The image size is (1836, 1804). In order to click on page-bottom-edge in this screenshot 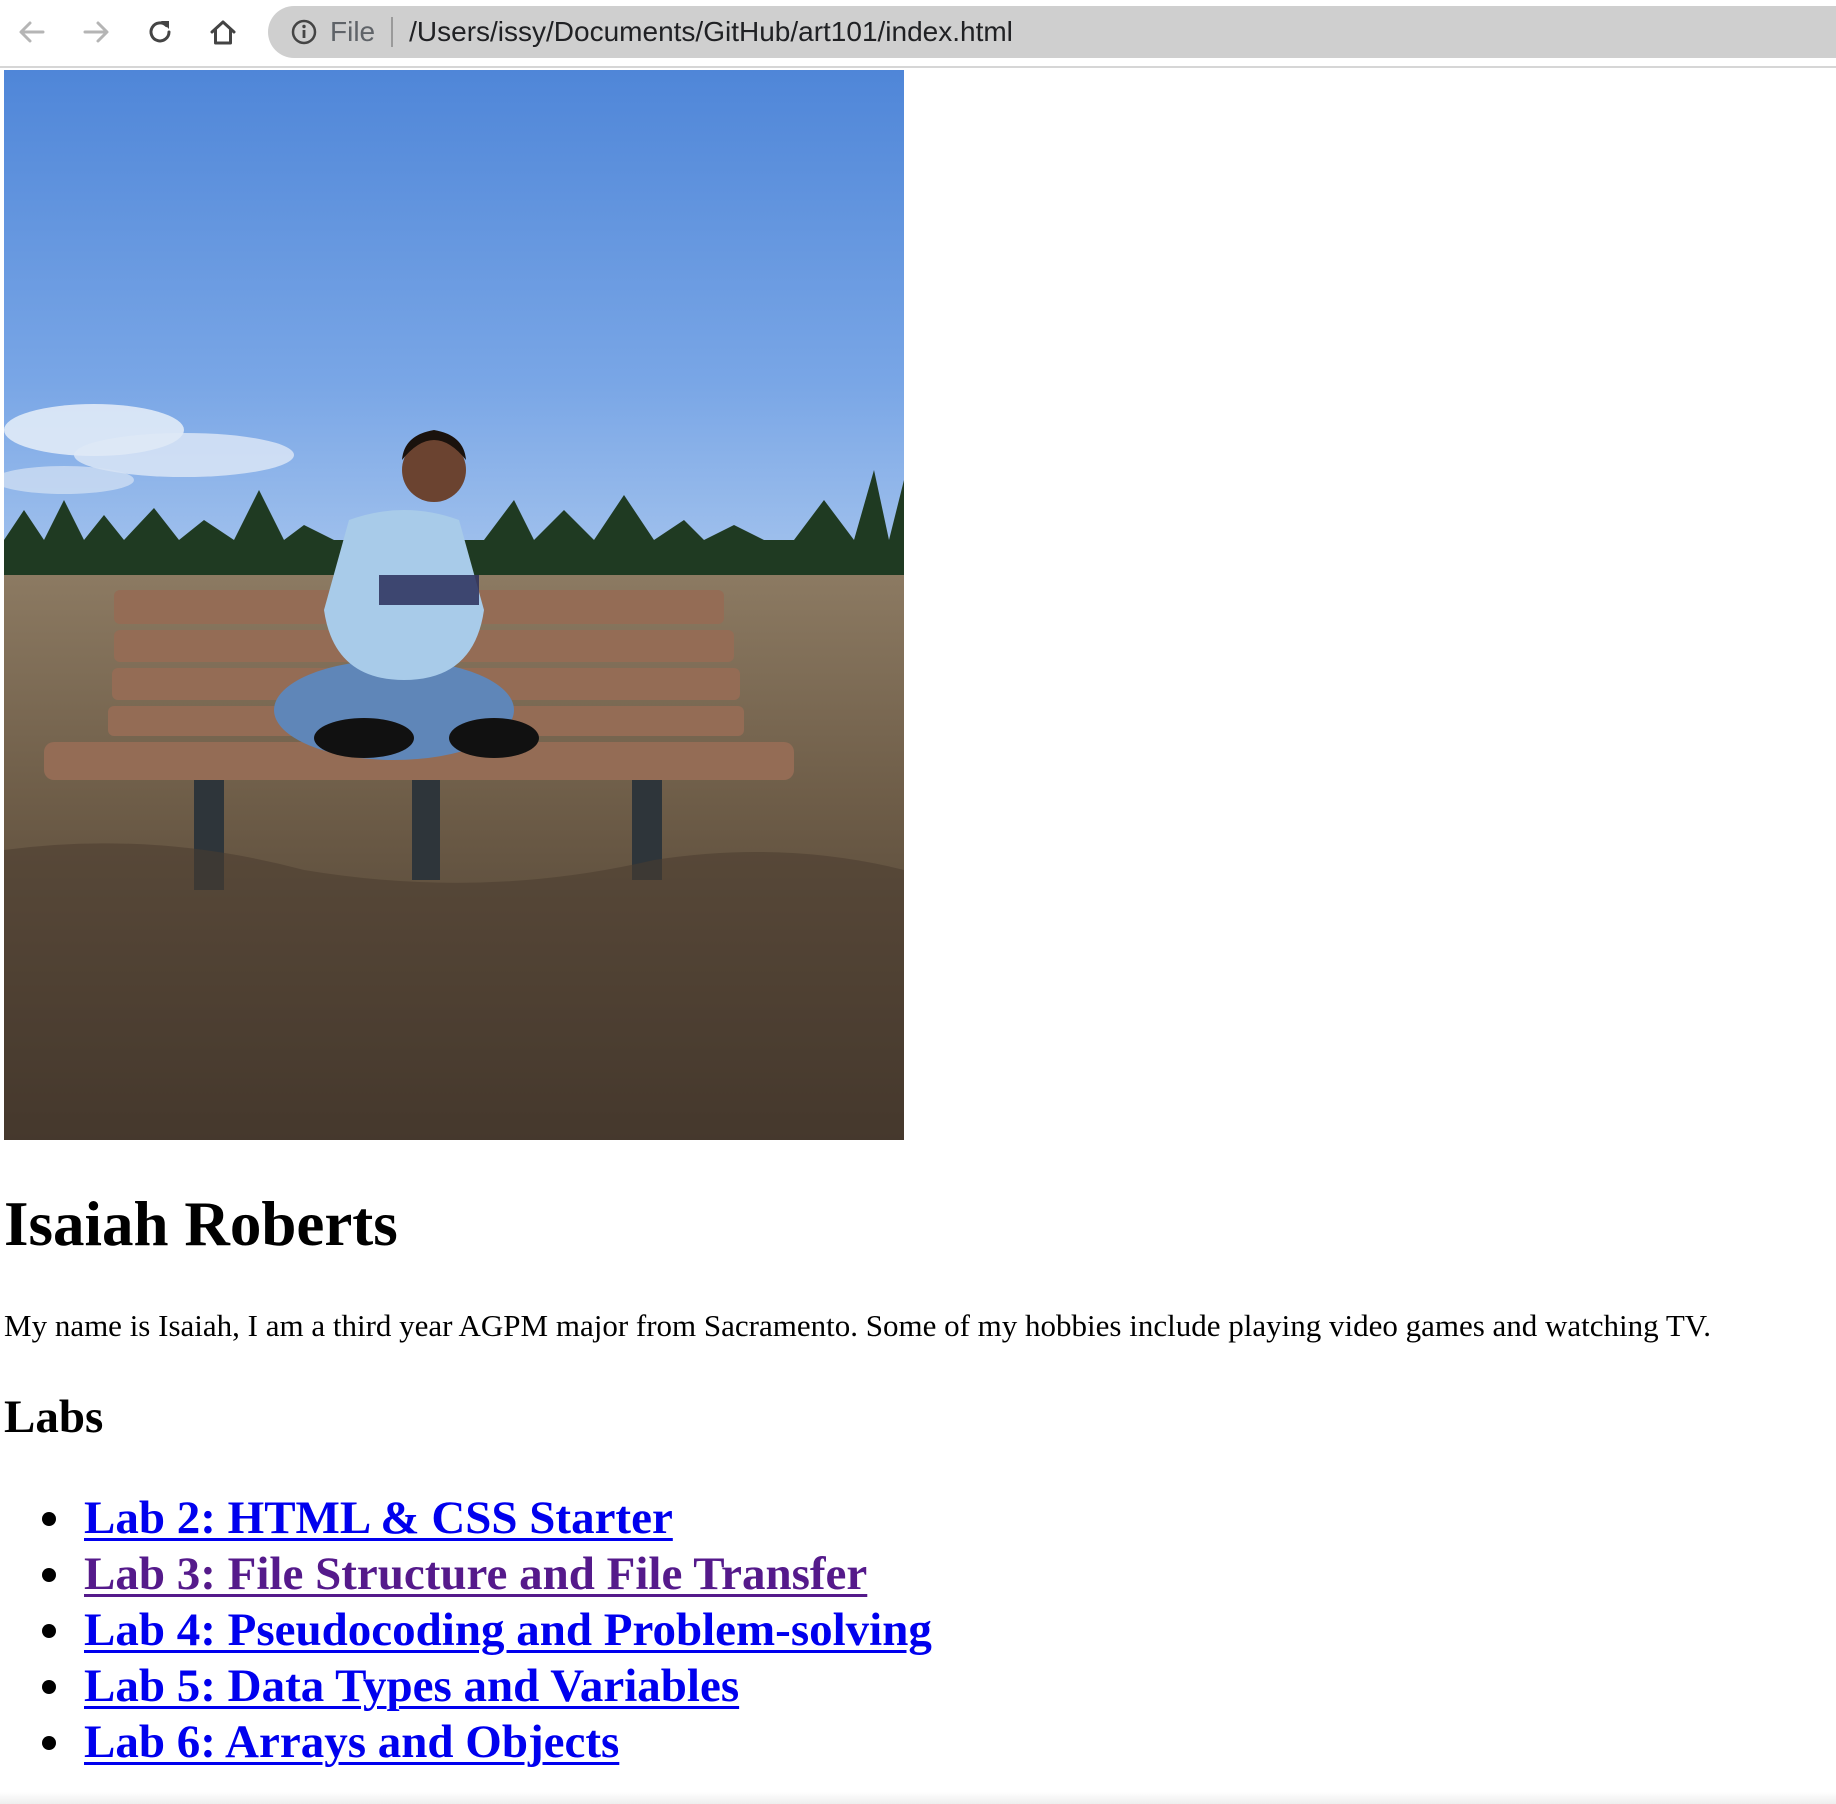, I will do `click(918, 1798)`.